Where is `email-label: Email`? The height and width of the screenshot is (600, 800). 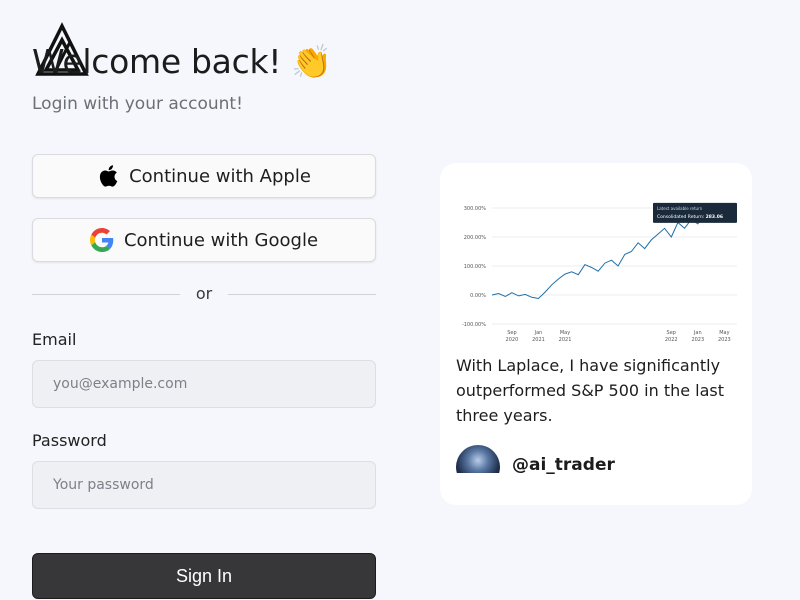 email-label: Email is located at coordinates (54, 339).